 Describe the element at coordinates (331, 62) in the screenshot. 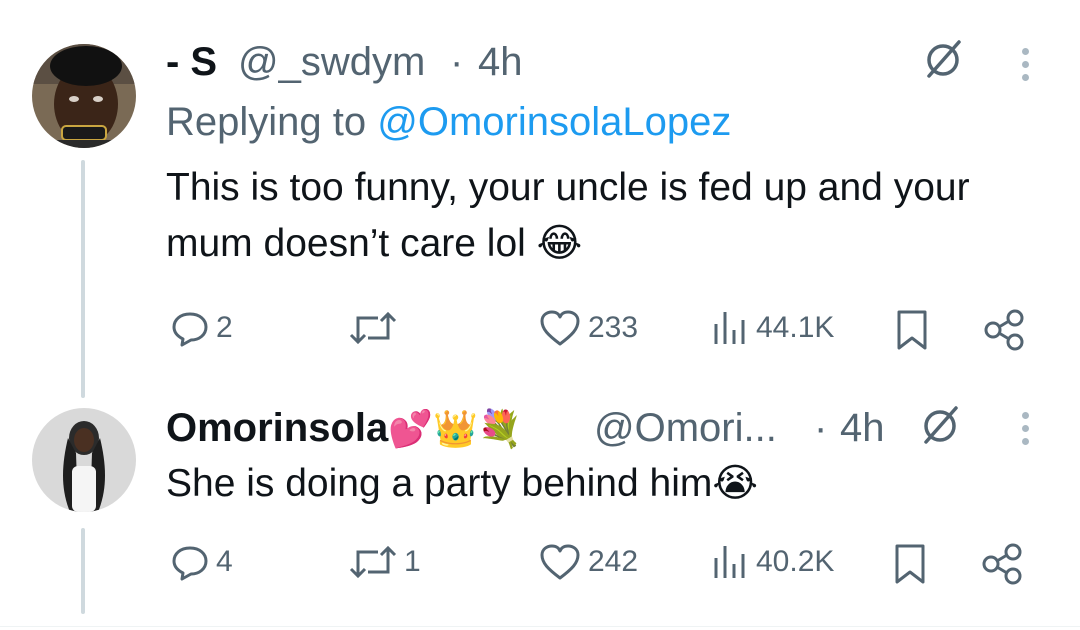

I see `author-handle: @_swdym` at that location.